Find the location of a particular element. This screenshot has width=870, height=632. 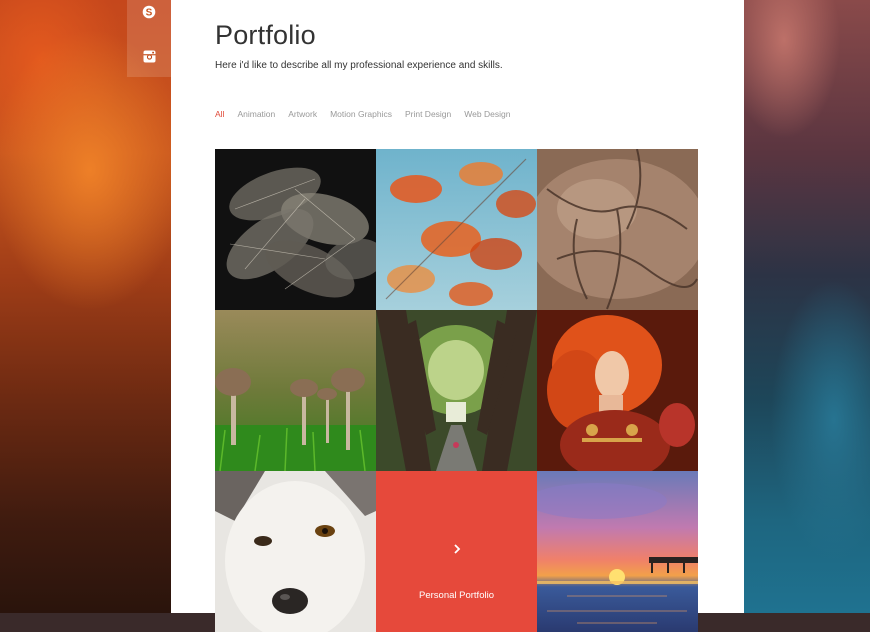

skype-icon: S is located at coordinates (149, 12).